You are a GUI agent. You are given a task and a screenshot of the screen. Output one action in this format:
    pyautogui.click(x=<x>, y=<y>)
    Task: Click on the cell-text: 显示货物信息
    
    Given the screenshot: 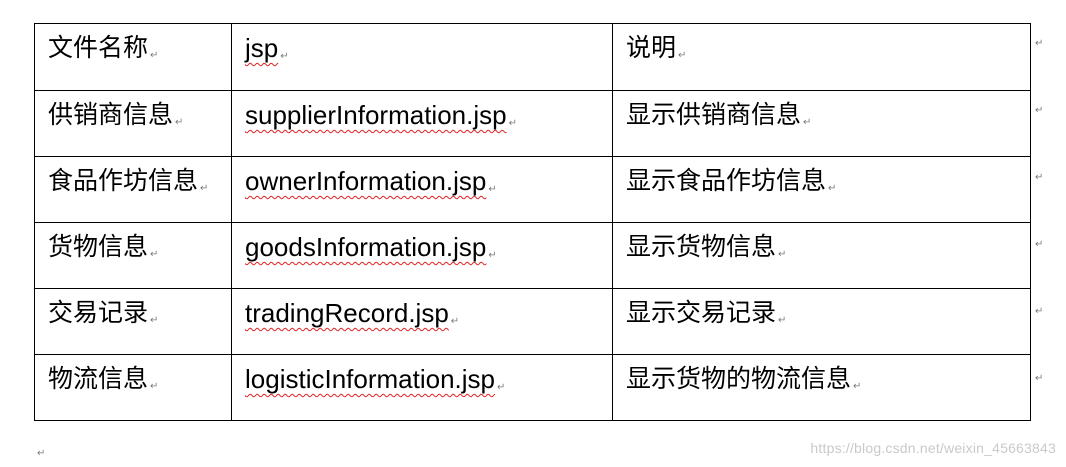 What is the action you would take?
    pyautogui.click(x=701, y=246)
    